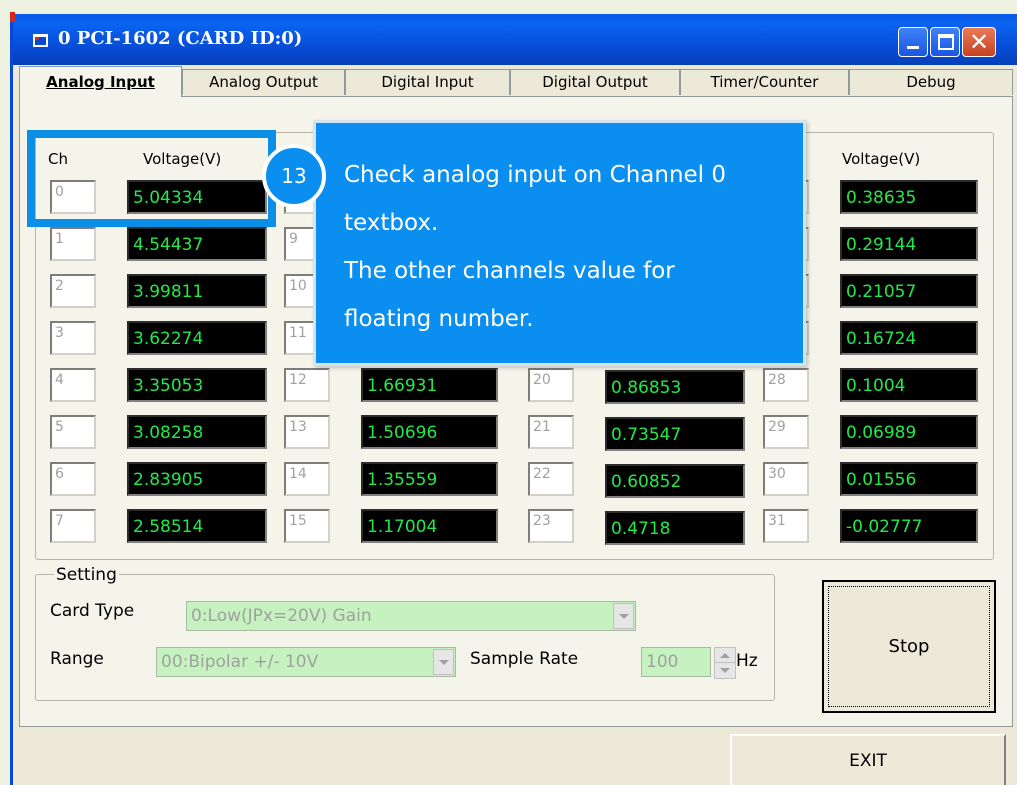  I want to click on voltage-readout: 3.99811, so click(197, 291).